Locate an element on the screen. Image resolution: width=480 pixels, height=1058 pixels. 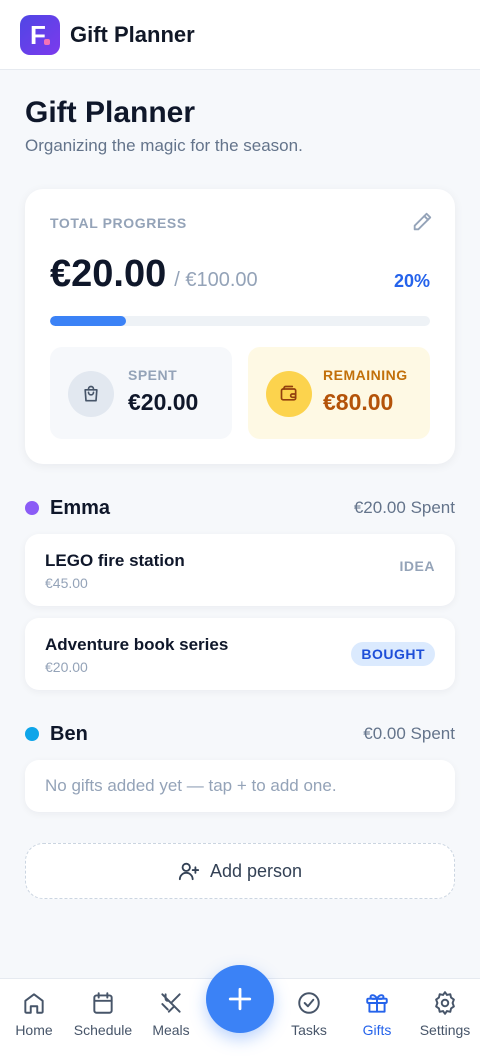
total-progress-label: TOTAL PROGRESS is located at coordinates (118, 223).